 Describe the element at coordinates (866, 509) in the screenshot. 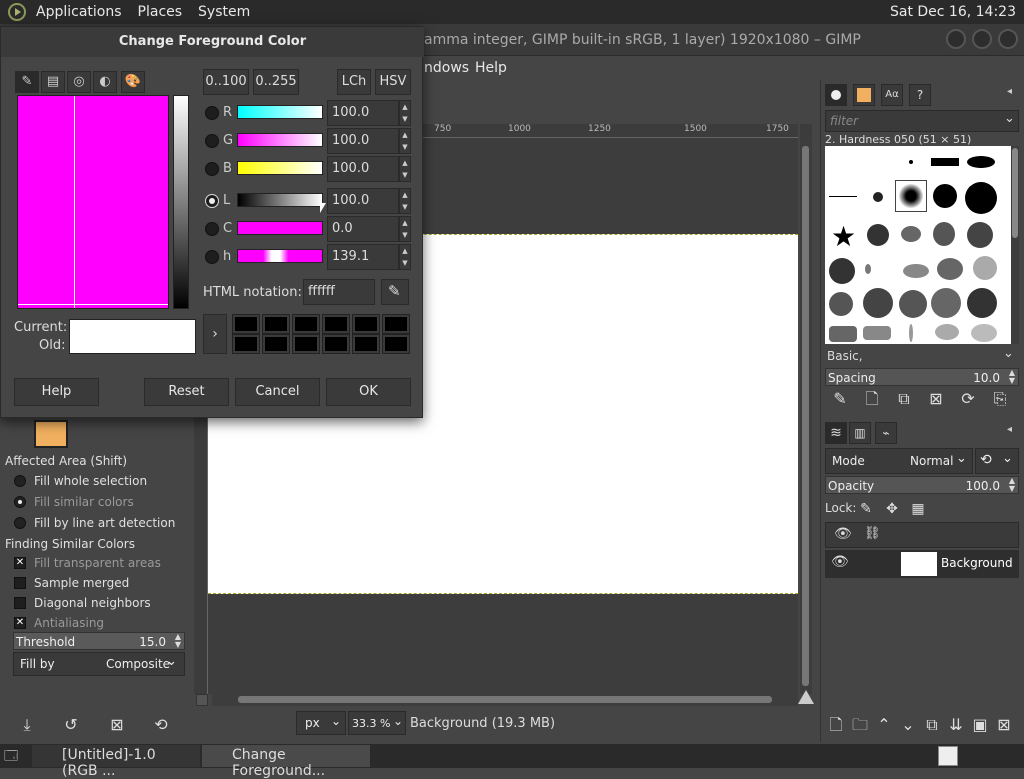

I see `lock-pixels-icon: ✎` at that location.